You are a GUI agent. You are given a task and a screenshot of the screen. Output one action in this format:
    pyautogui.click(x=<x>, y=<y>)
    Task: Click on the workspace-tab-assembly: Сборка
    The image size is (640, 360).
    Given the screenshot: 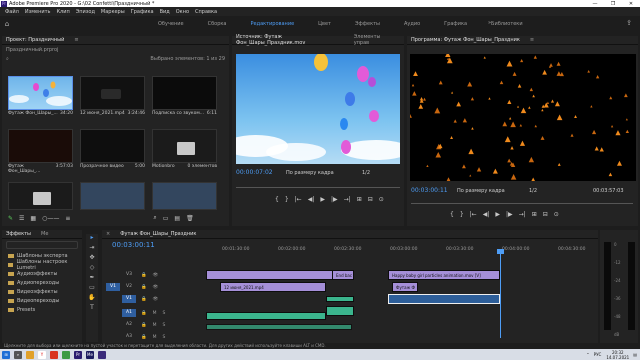 What is the action you would take?
    pyautogui.click(x=217, y=24)
    